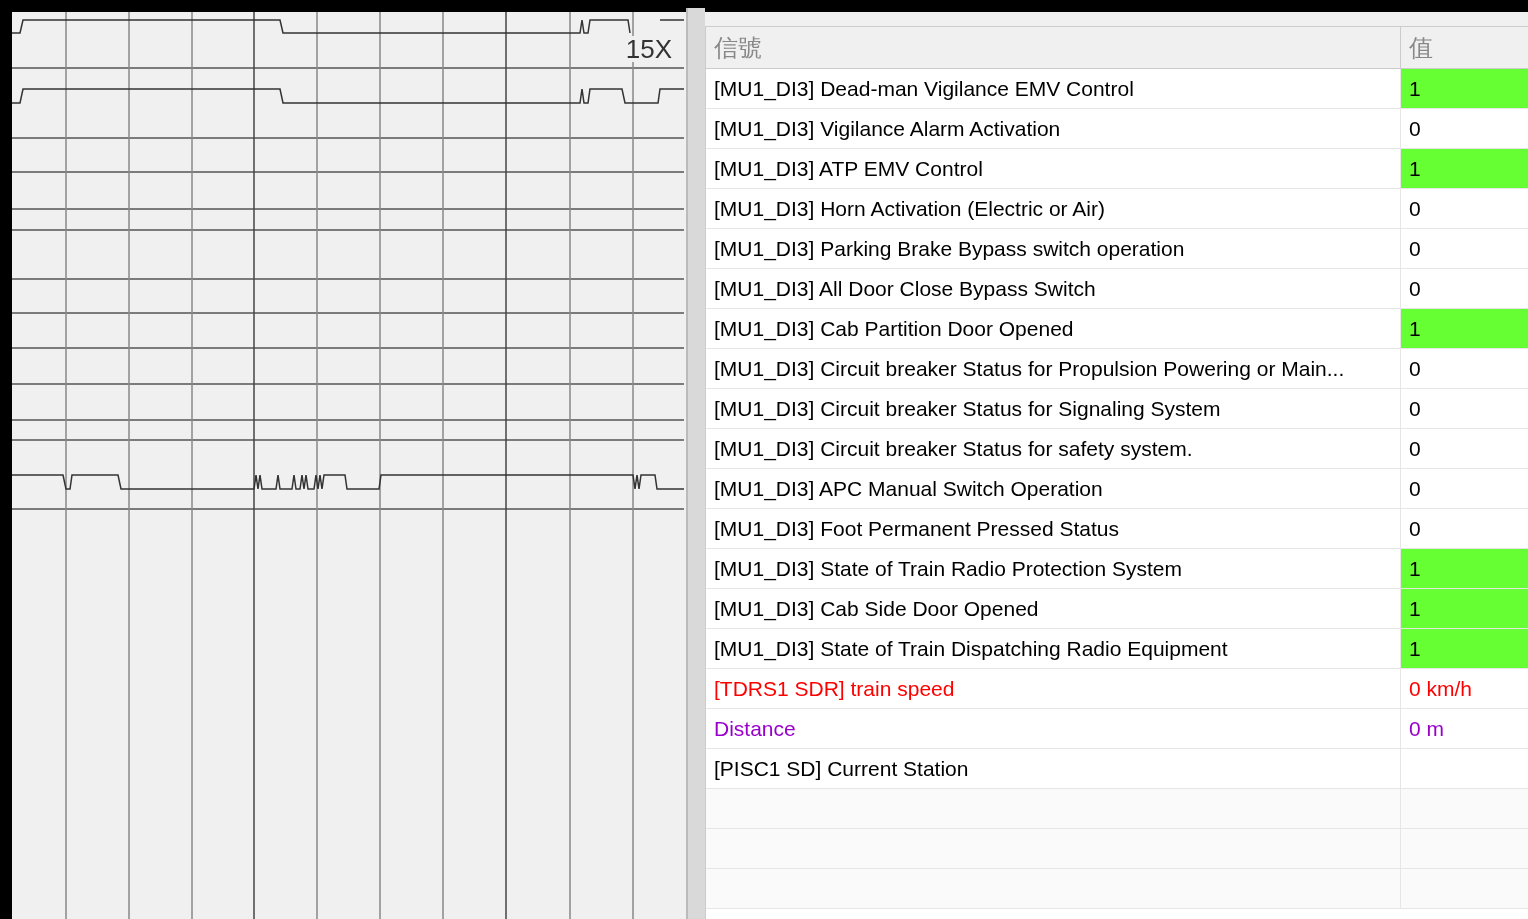  Describe the element at coordinates (1053, 768) in the screenshot. I see `signal-cell: [PISC1 SD] Current Station` at that location.